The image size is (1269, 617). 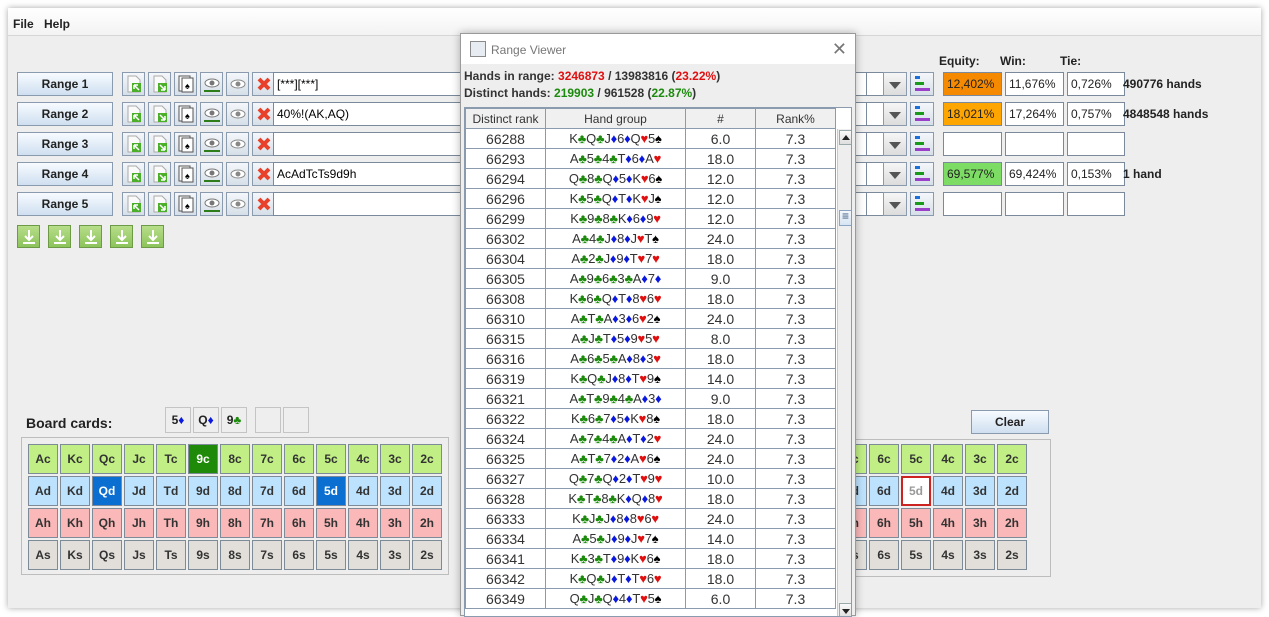 What do you see at coordinates (65, 204) in the screenshot?
I see `range-button: Range 5` at bounding box center [65, 204].